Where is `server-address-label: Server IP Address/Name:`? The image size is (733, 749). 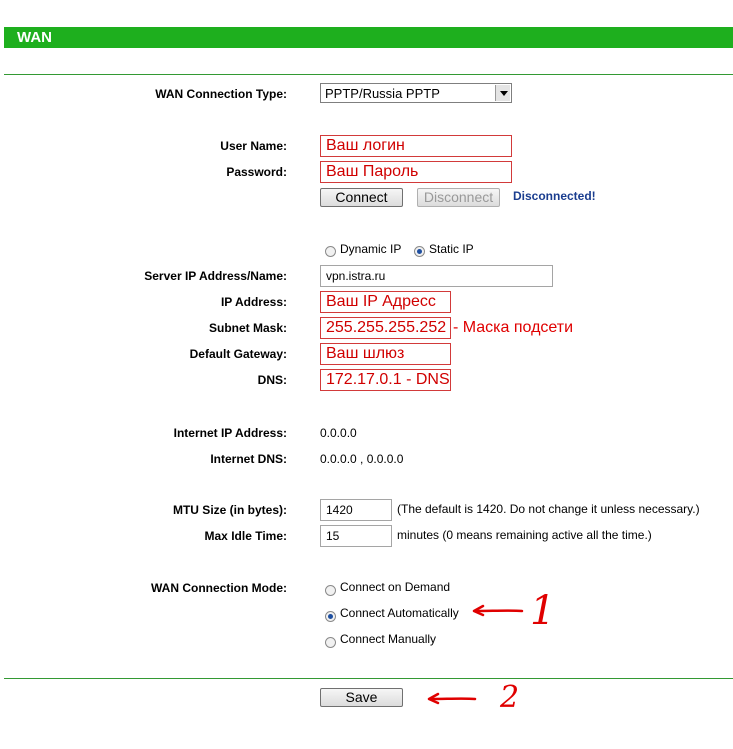
server-address-label: Server IP Address/Name: is located at coordinates (215, 276).